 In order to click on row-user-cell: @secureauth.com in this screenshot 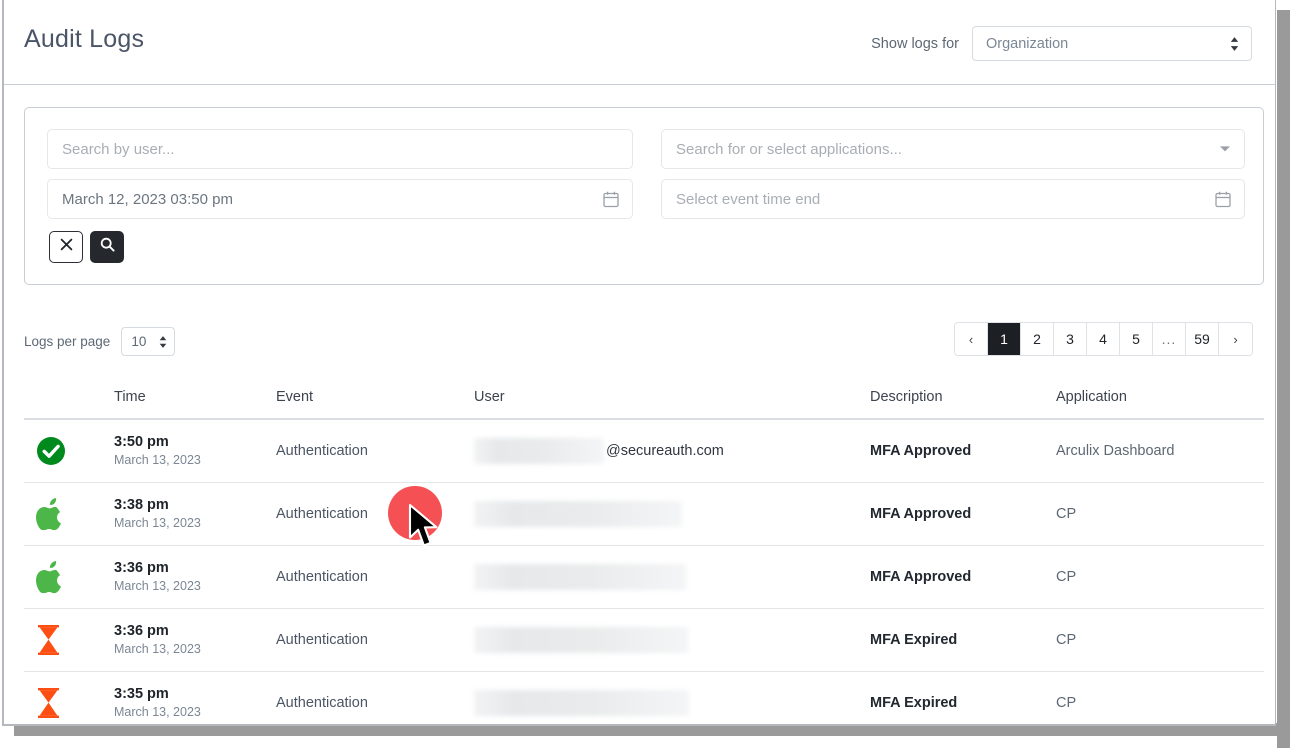, I will do `click(672, 451)`.